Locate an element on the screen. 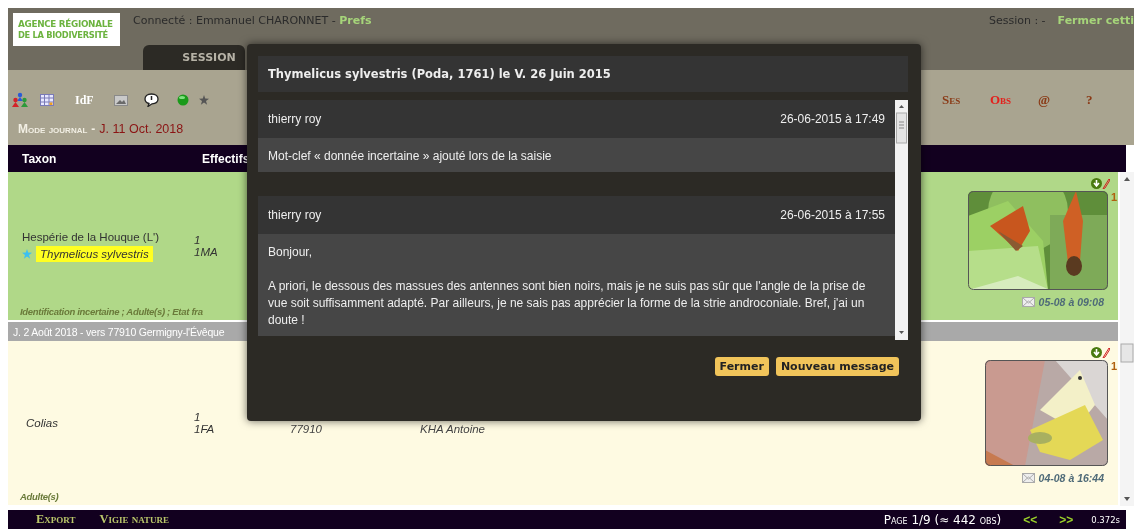 The height and width of the screenshot is (529, 1134). mode-date: J. 11 Oct. 2018 is located at coordinates (141, 129).